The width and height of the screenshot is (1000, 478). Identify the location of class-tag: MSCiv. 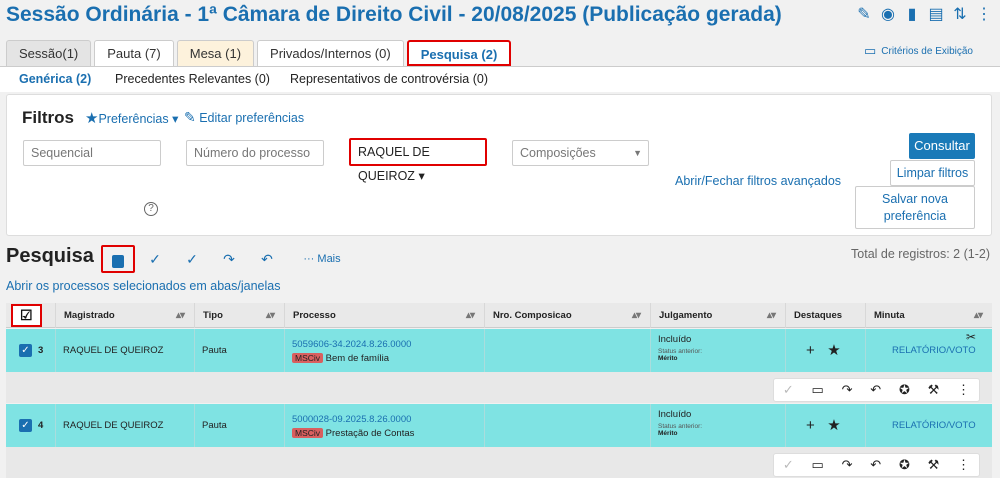
(308, 358).